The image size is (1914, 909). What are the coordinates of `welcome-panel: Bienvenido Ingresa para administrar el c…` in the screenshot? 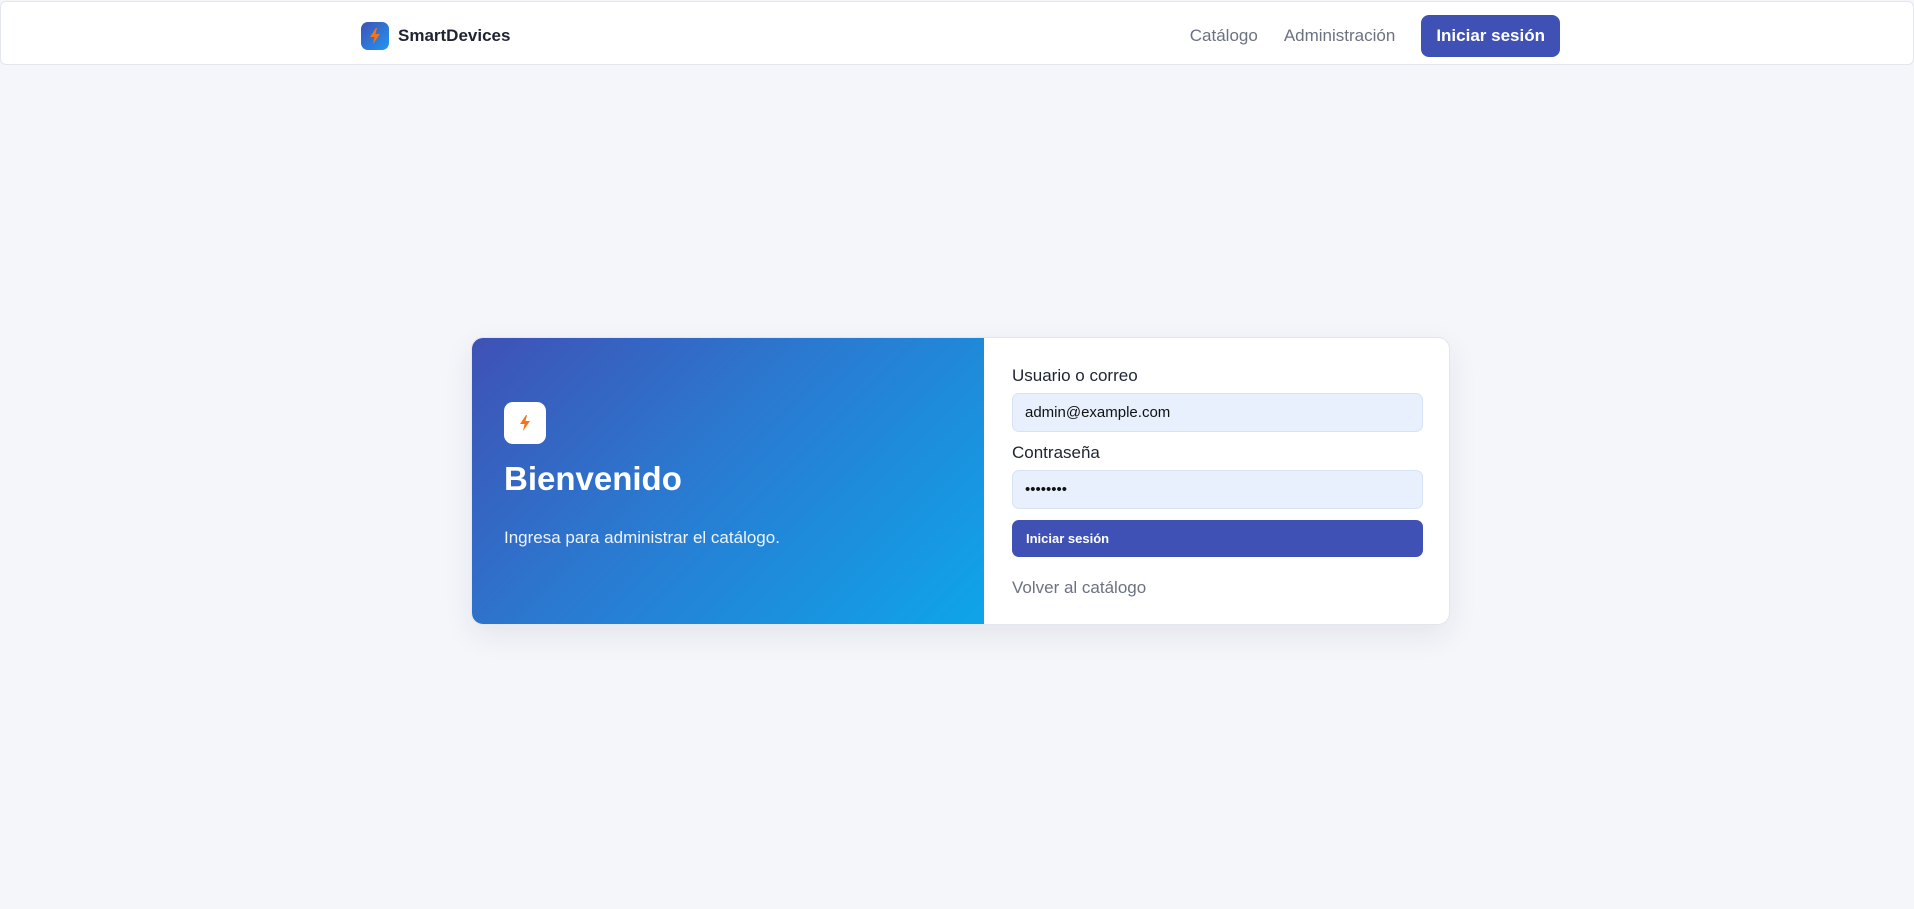 It's located at (728, 481).